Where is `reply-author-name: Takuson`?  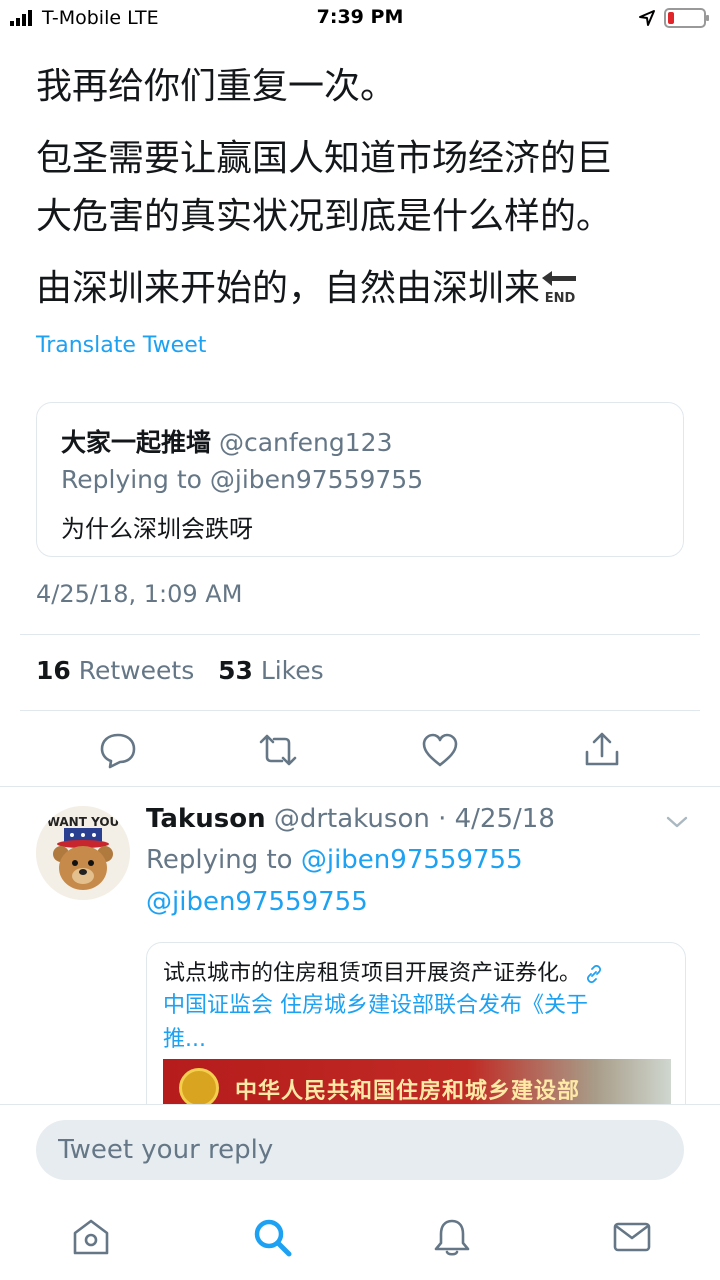
reply-author-name: Takuson is located at coordinates (206, 819).